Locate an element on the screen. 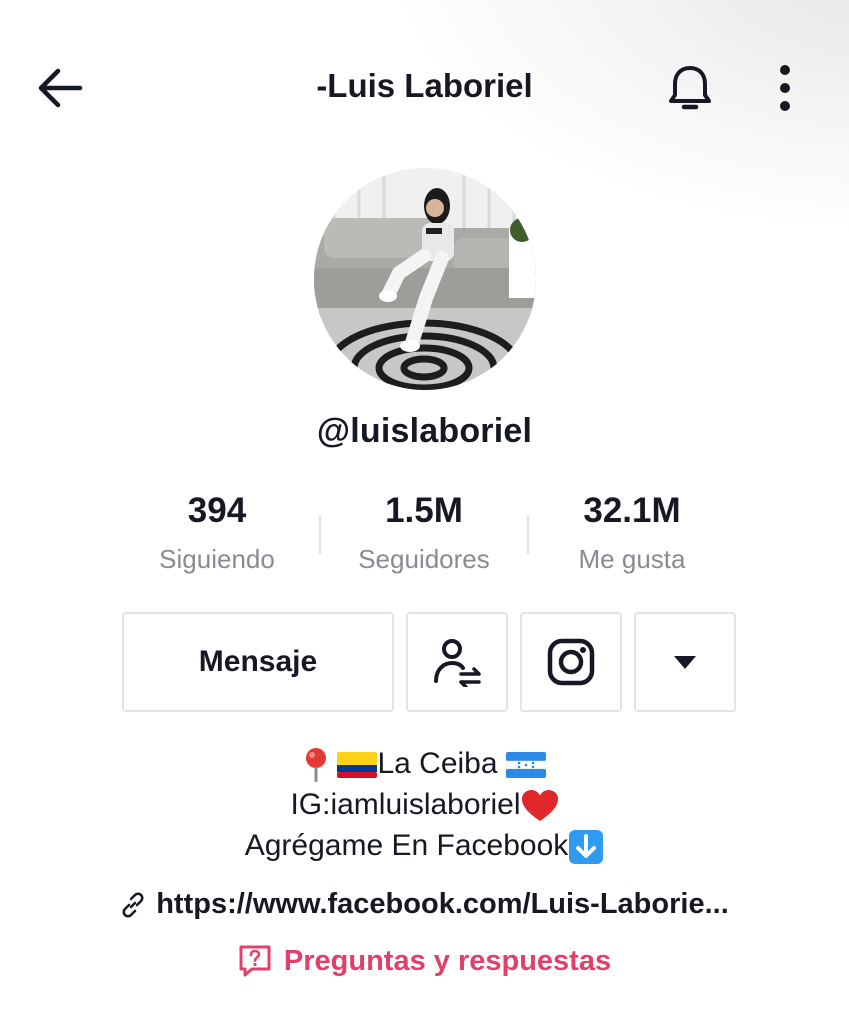 The width and height of the screenshot is (849, 1024). avatar is located at coordinates (425, 279).